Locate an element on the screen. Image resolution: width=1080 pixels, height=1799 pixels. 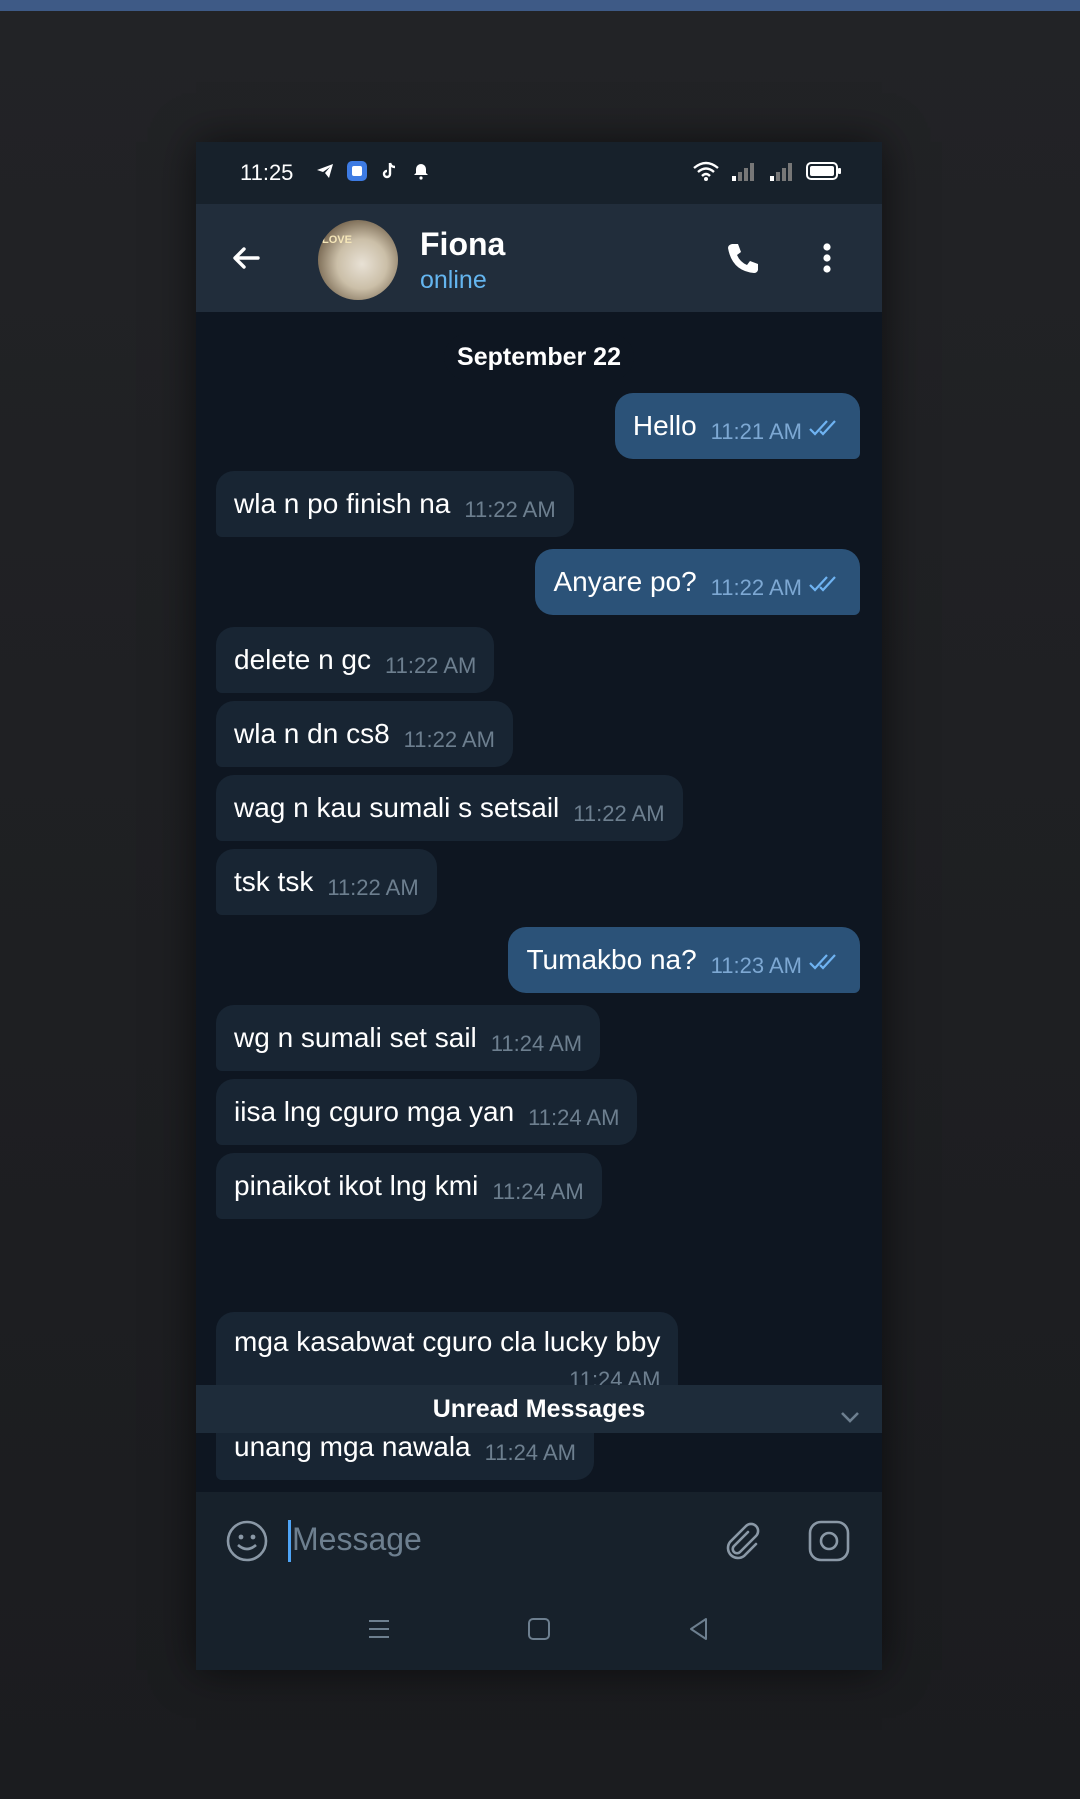
message-text: tsk tsk is located at coordinates (274, 881).